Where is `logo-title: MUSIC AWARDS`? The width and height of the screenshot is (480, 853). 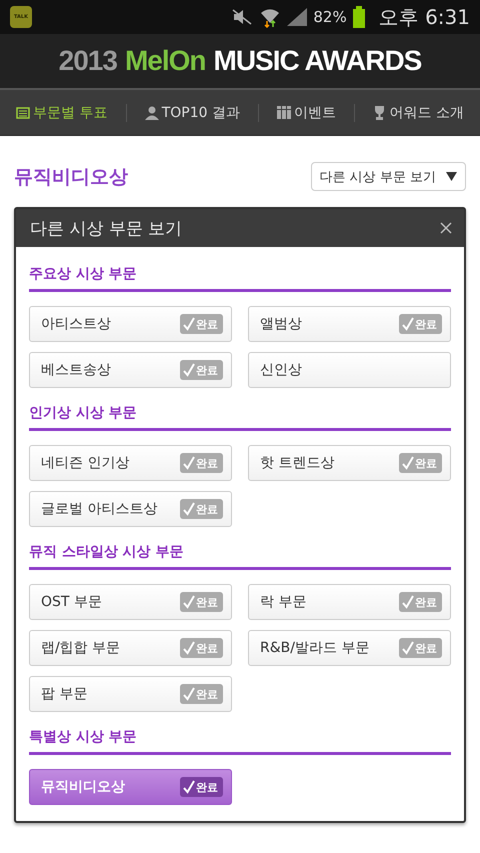
logo-title: MUSIC AWARDS is located at coordinates (318, 61).